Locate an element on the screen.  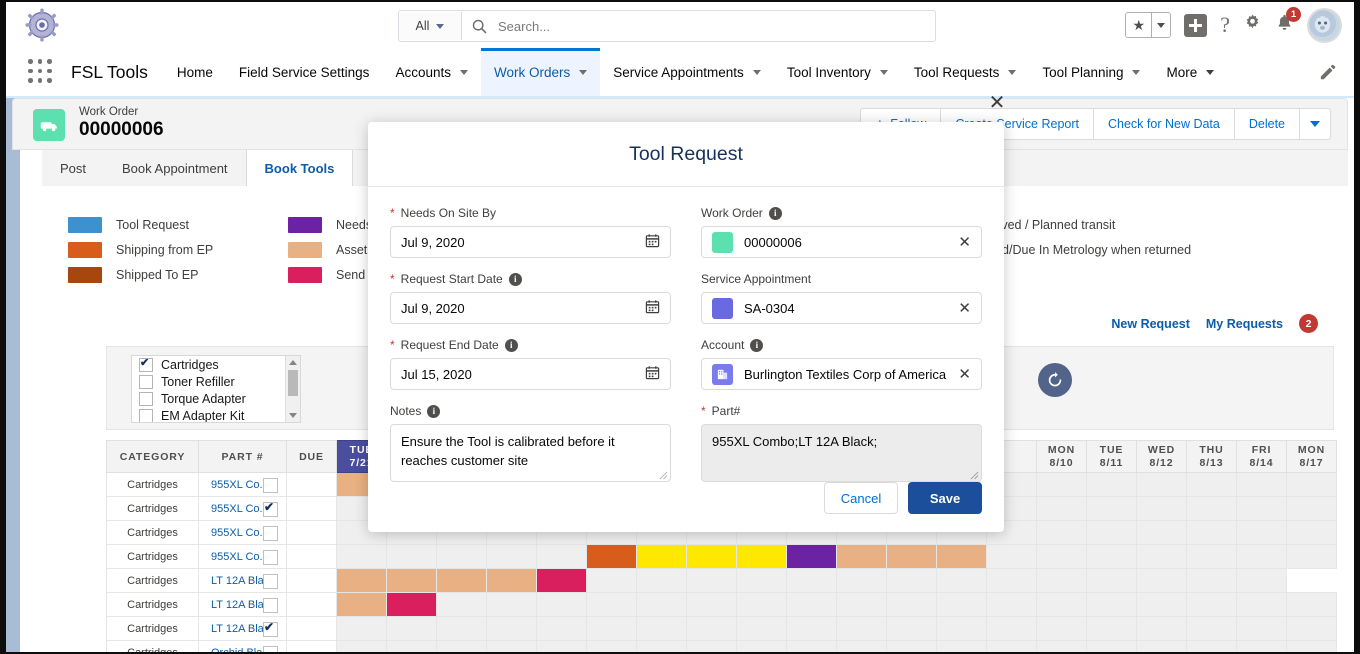
global-search: All is located at coordinates (667, 26).